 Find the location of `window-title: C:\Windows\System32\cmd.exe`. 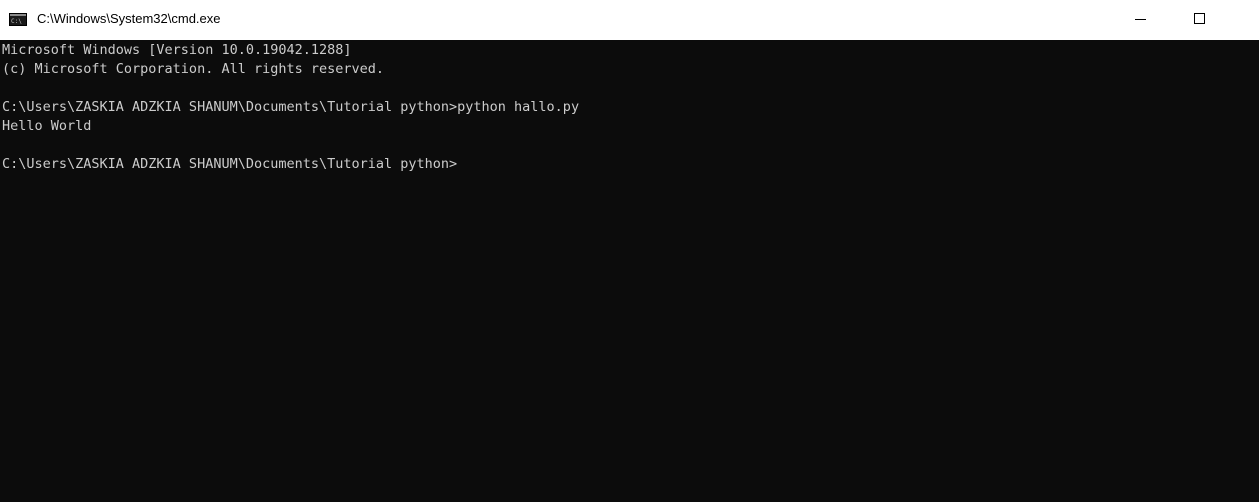

window-title: C:\Windows\System32\cmd.exe is located at coordinates (129, 18).